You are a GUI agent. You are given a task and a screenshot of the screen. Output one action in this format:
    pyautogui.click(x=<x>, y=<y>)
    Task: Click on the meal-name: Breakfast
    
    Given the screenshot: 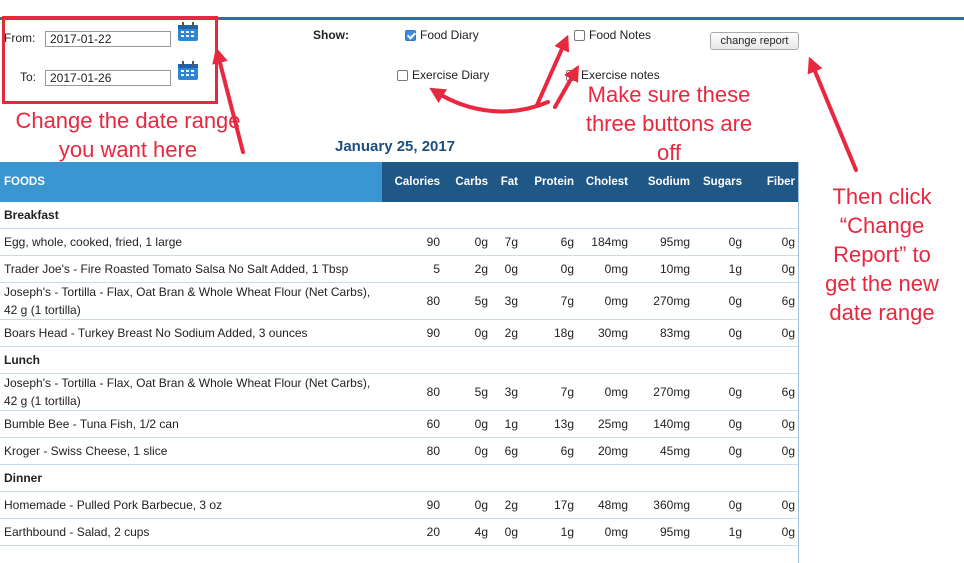 What is the action you would take?
    pyautogui.click(x=399, y=215)
    